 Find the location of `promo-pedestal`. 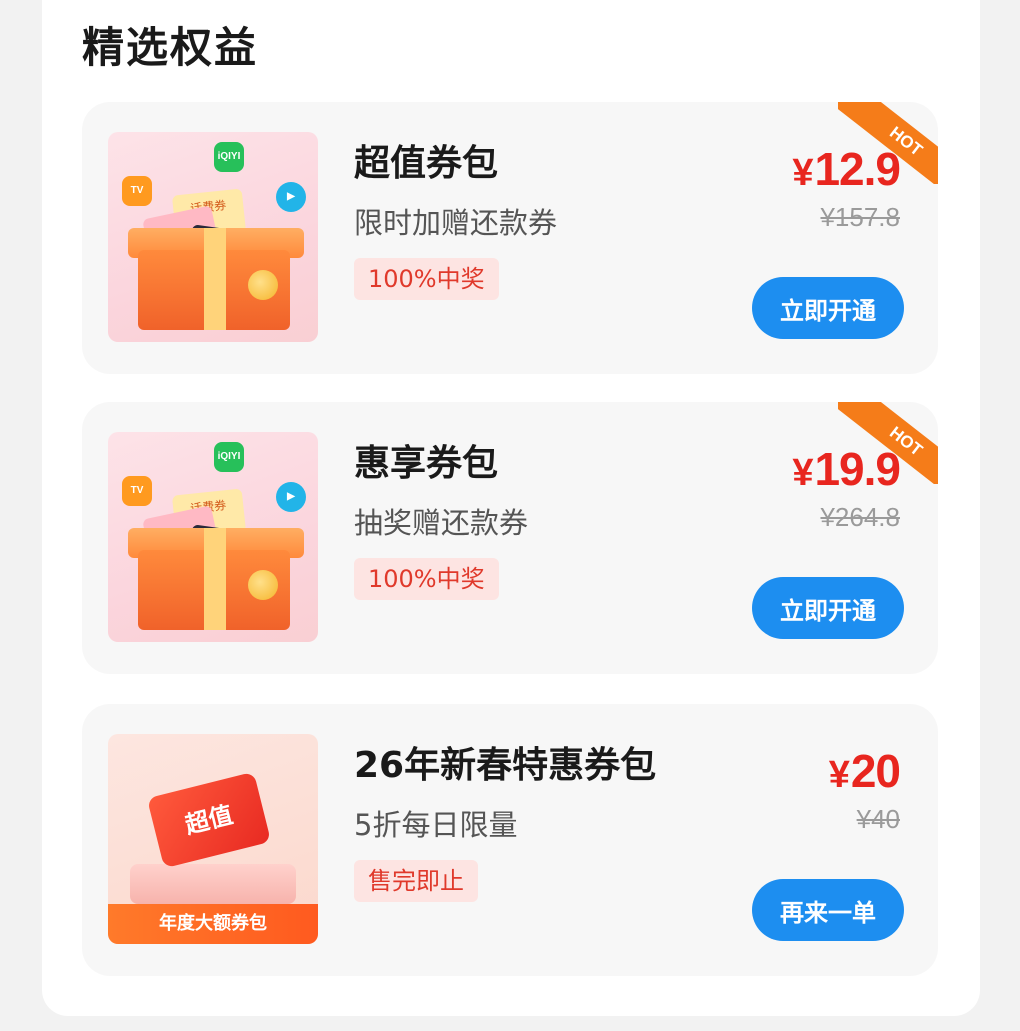

promo-pedestal is located at coordinates (213, 884).